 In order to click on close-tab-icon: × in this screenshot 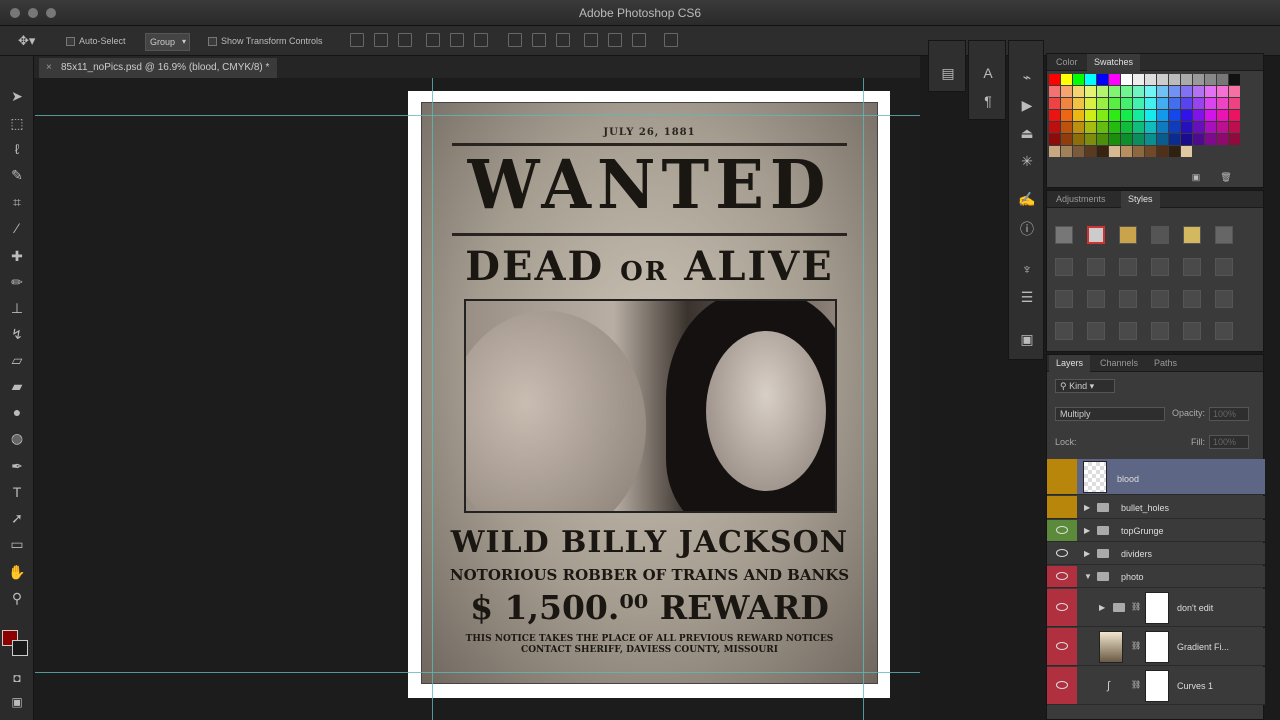, I will do `click(49, 68)`.